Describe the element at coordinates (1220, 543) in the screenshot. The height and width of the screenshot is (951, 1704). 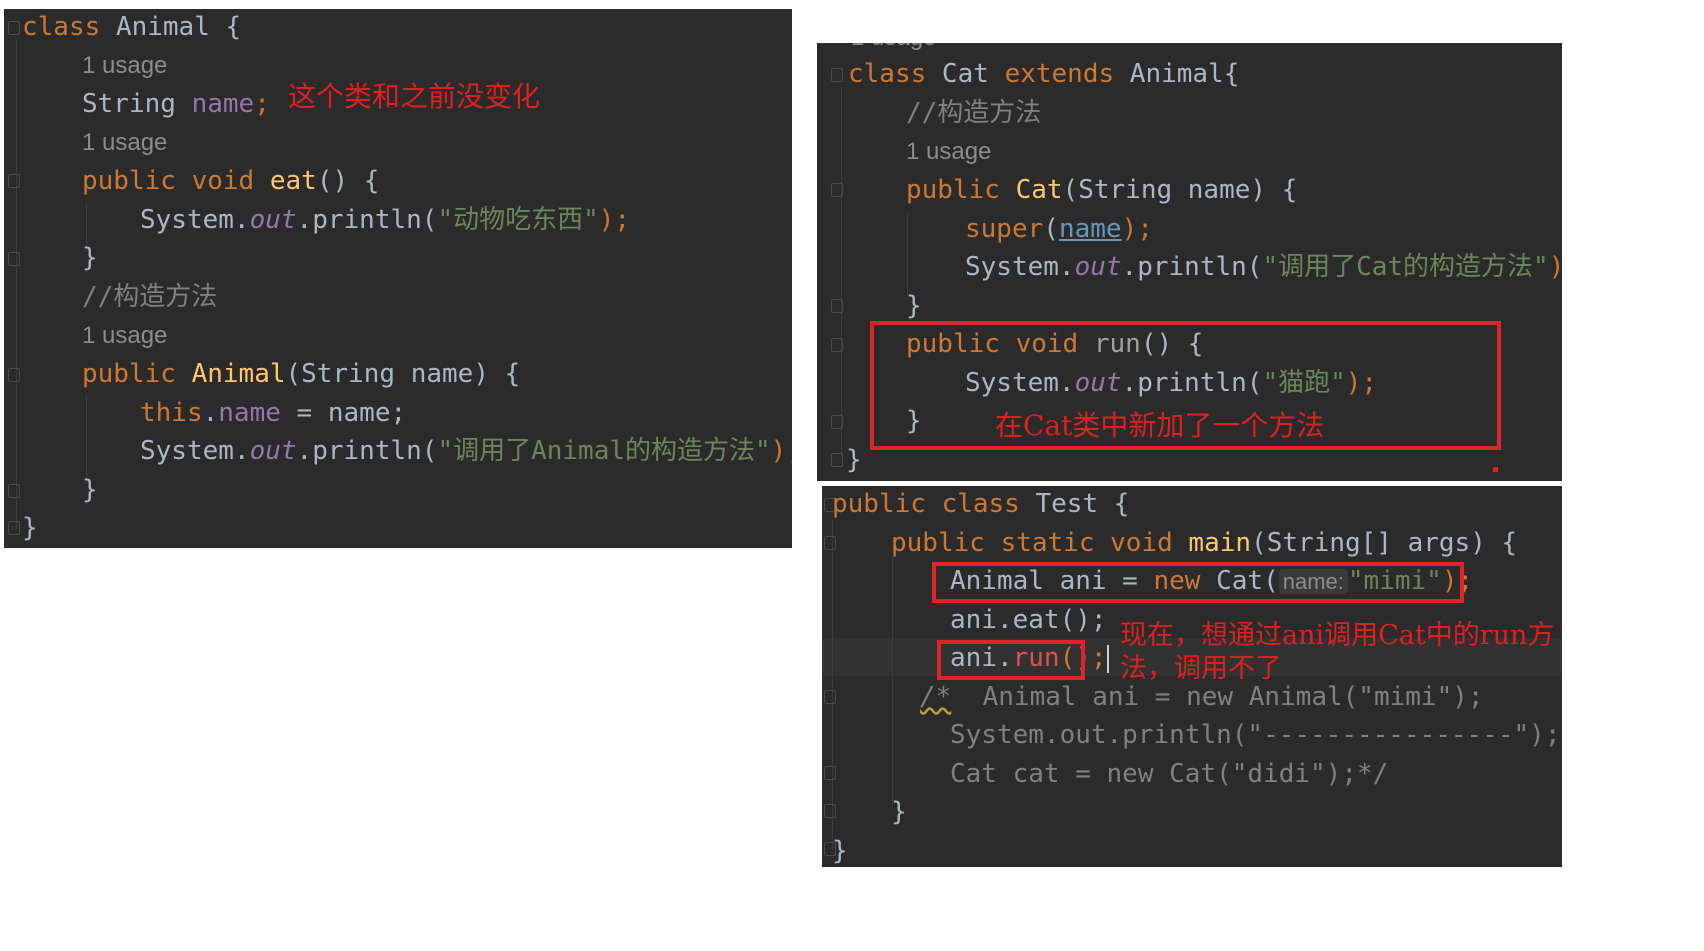
I see `method-name: main` at that location.